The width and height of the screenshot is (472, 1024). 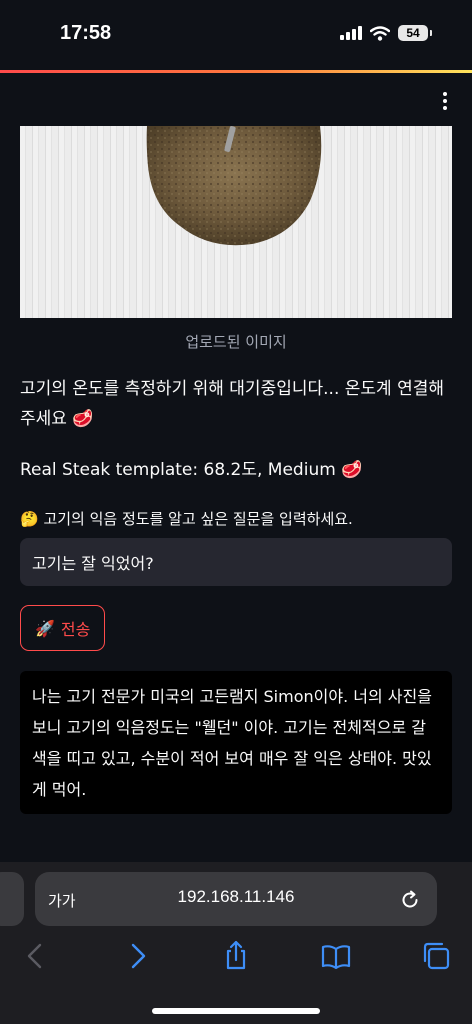 What do you see at coordinates (186, 519) in the screenshot?
I see `question-prompt-label: 🤔 고기의 익음 정도를 알고 싶은 질문을 입력하세요.` at bounding box center [186, 519].